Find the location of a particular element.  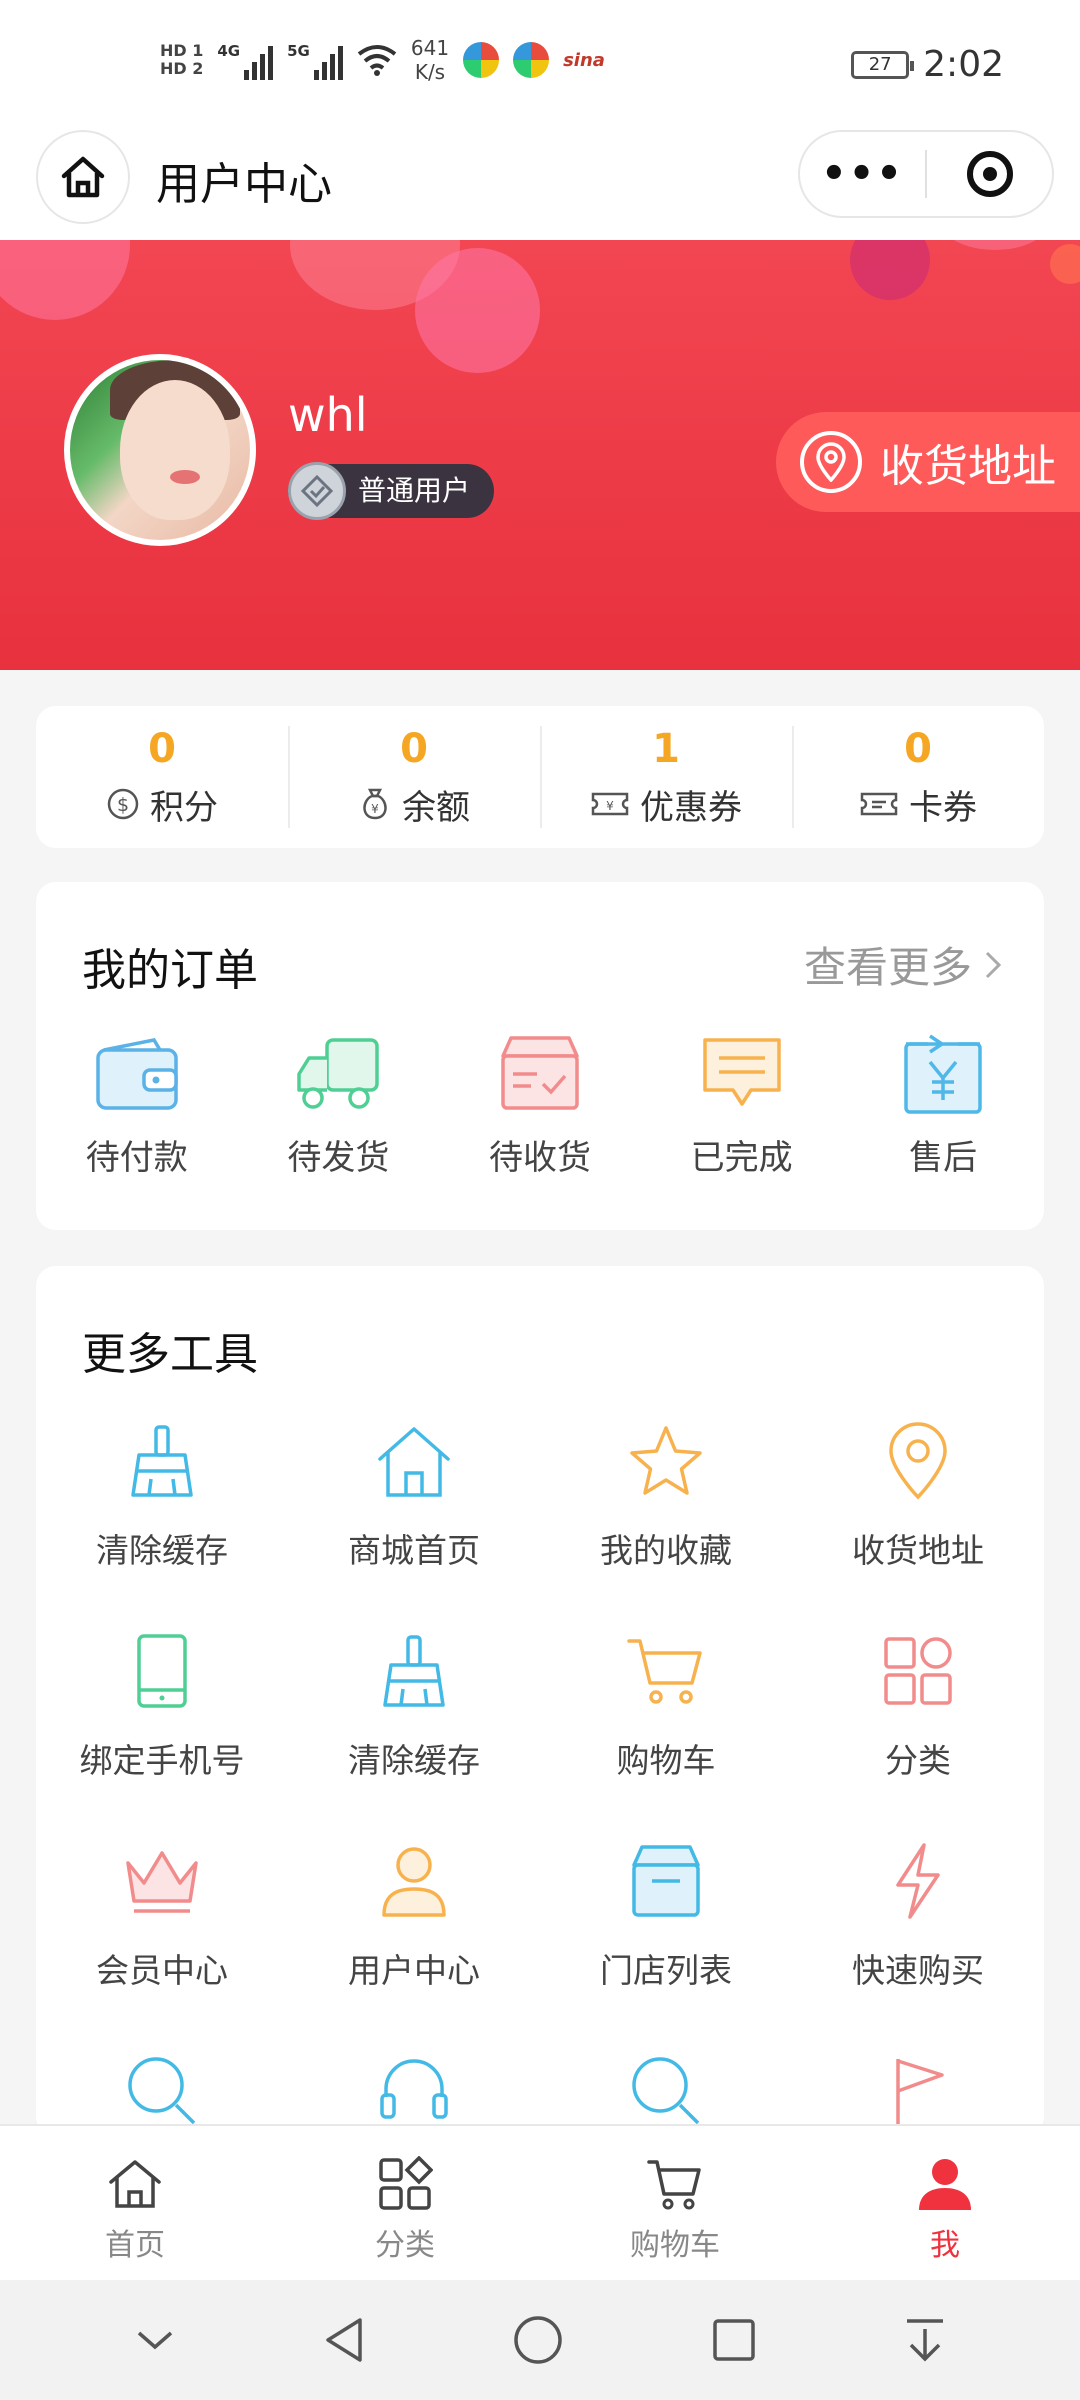

tool-user-center: 用户中心 is located at coordinates (414, 1914).